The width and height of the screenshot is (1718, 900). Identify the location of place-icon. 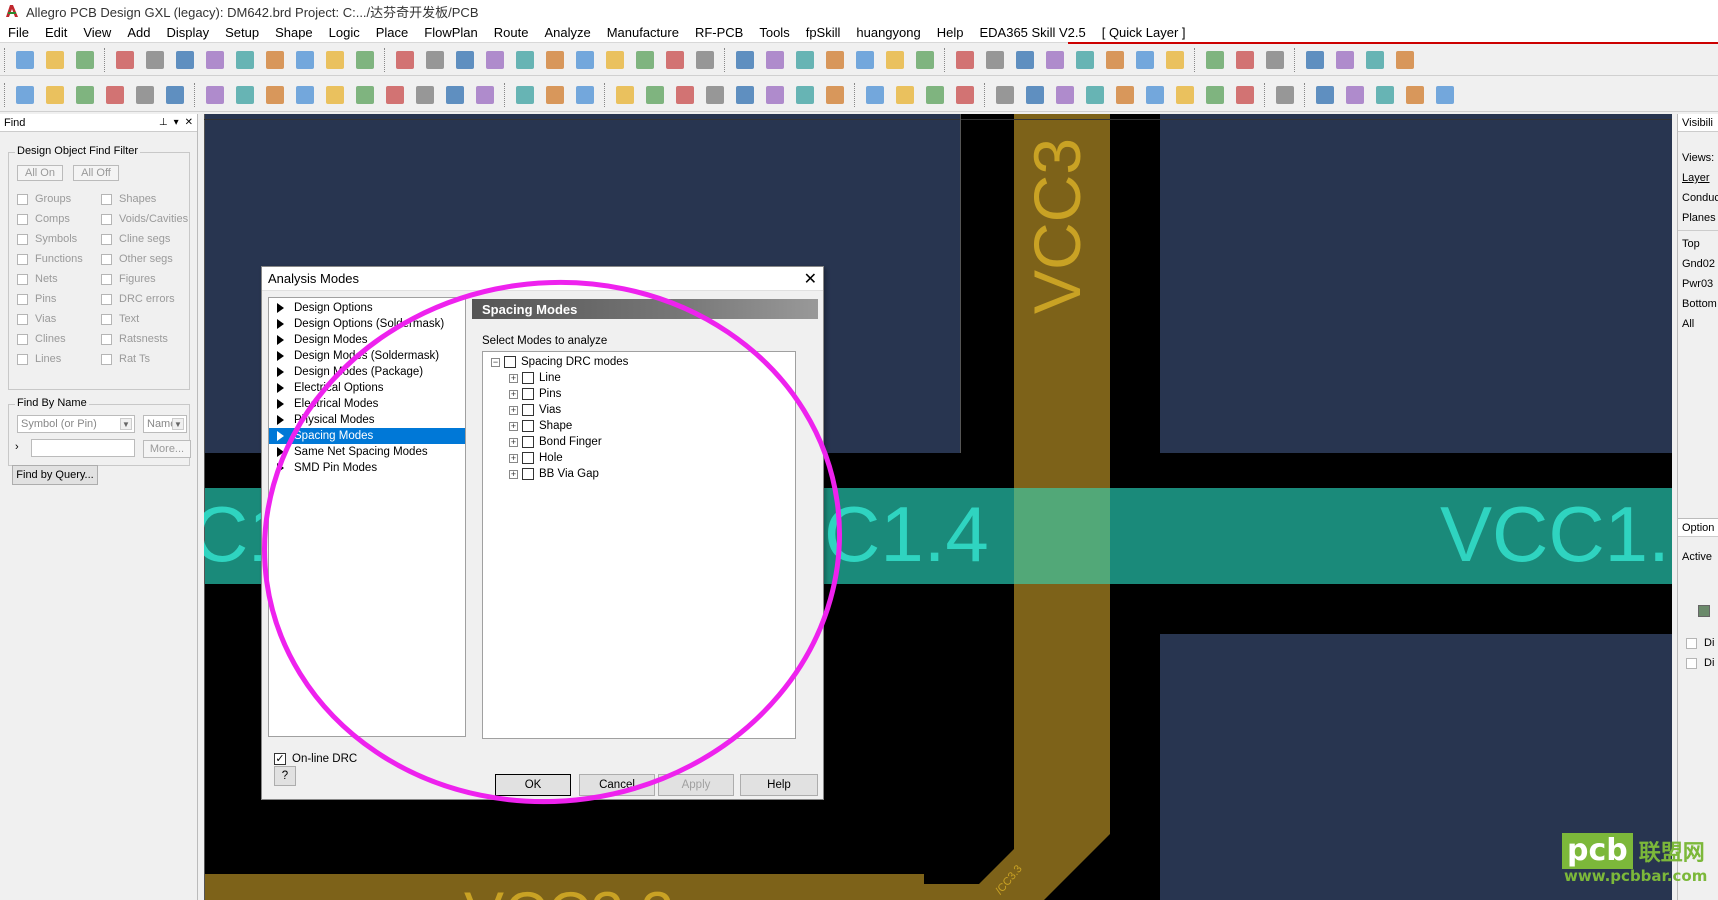
(1345, 60).